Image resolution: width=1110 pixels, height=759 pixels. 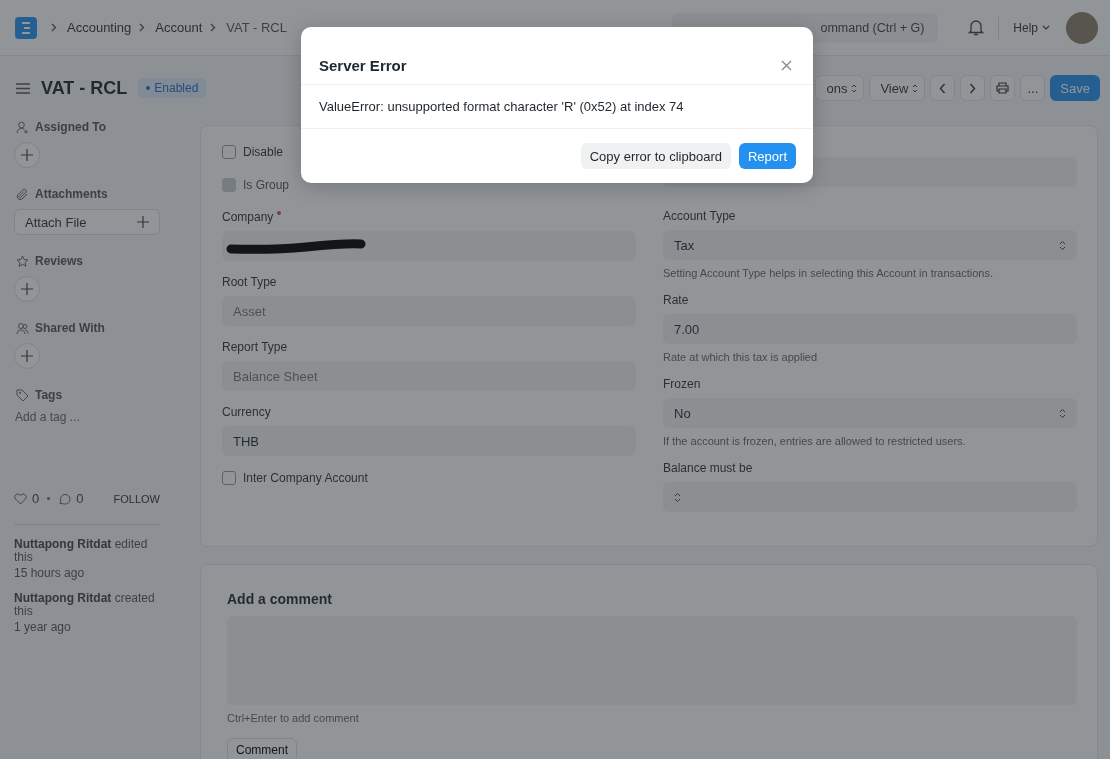 I want to click on save-button: Save, so click(x=1075, y=88).